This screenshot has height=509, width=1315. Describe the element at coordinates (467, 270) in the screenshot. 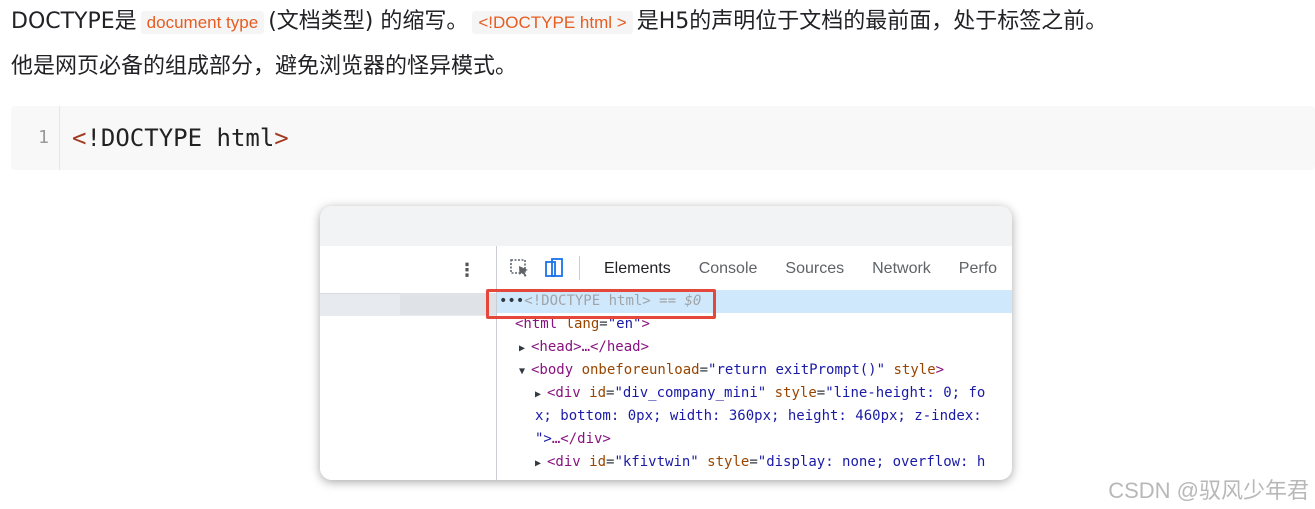

I see `more-options-icon: ⋮` at that location.